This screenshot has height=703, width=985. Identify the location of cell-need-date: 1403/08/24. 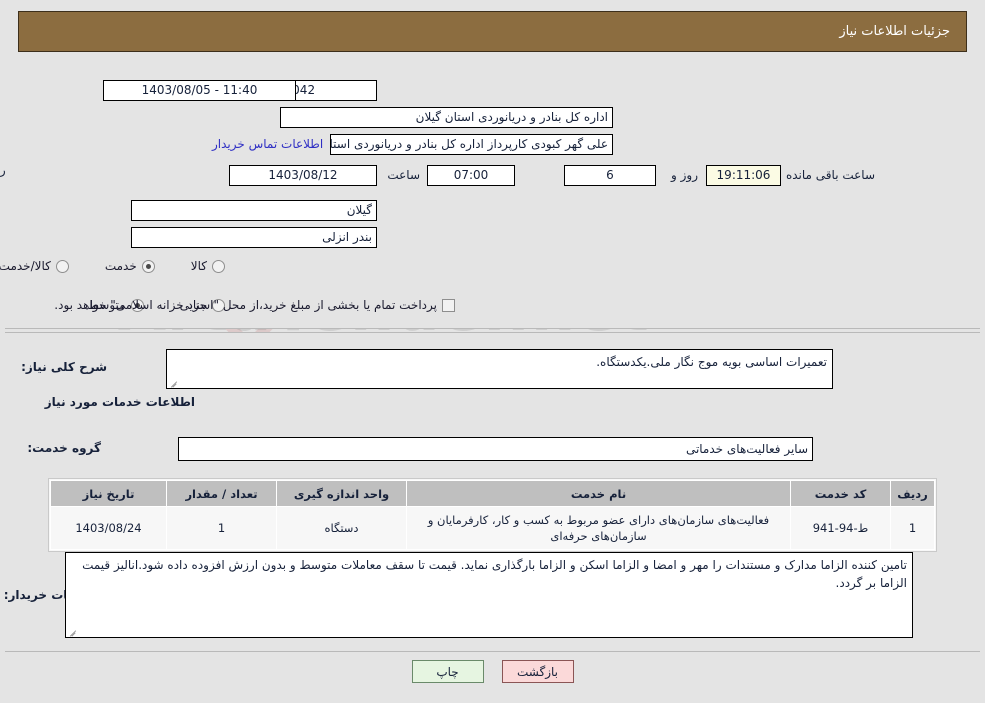
(108, 528).